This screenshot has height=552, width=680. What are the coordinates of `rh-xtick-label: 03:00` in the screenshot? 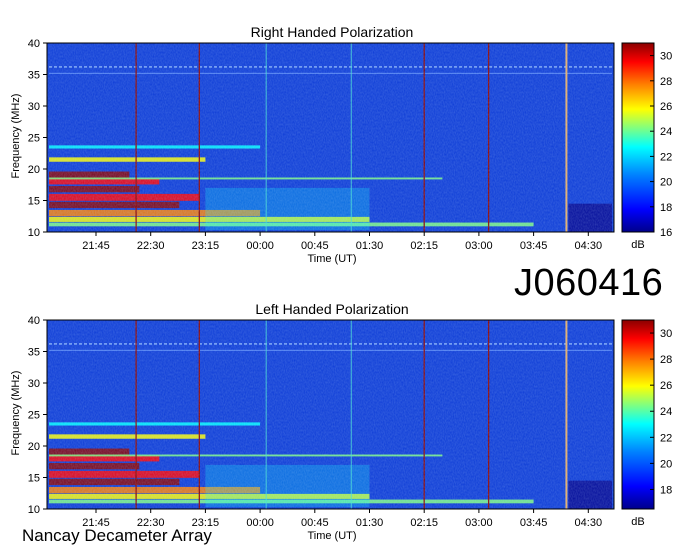 It's located at (479, 246).